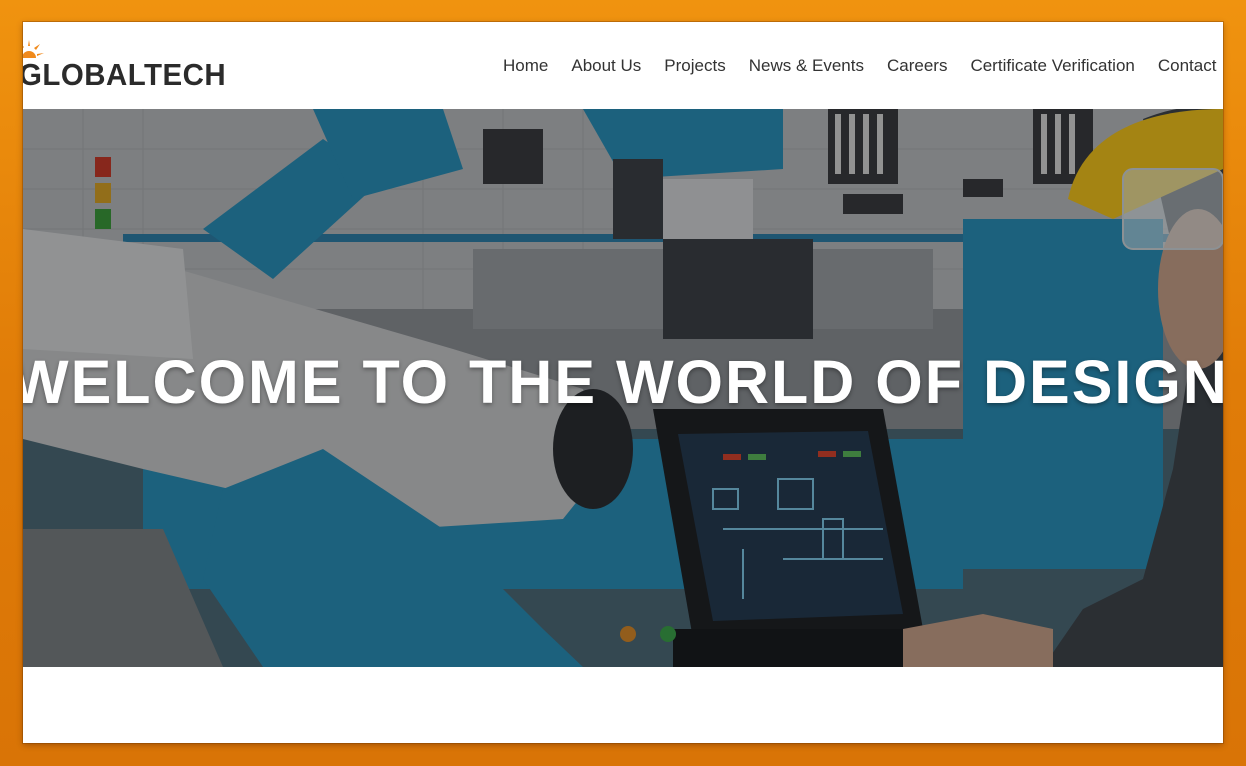 The width and height of the screenshot is (1246, 766). I want to click on hero-title: WELCOME TO THE WORLD OF DESIGN, so click(623, 382).